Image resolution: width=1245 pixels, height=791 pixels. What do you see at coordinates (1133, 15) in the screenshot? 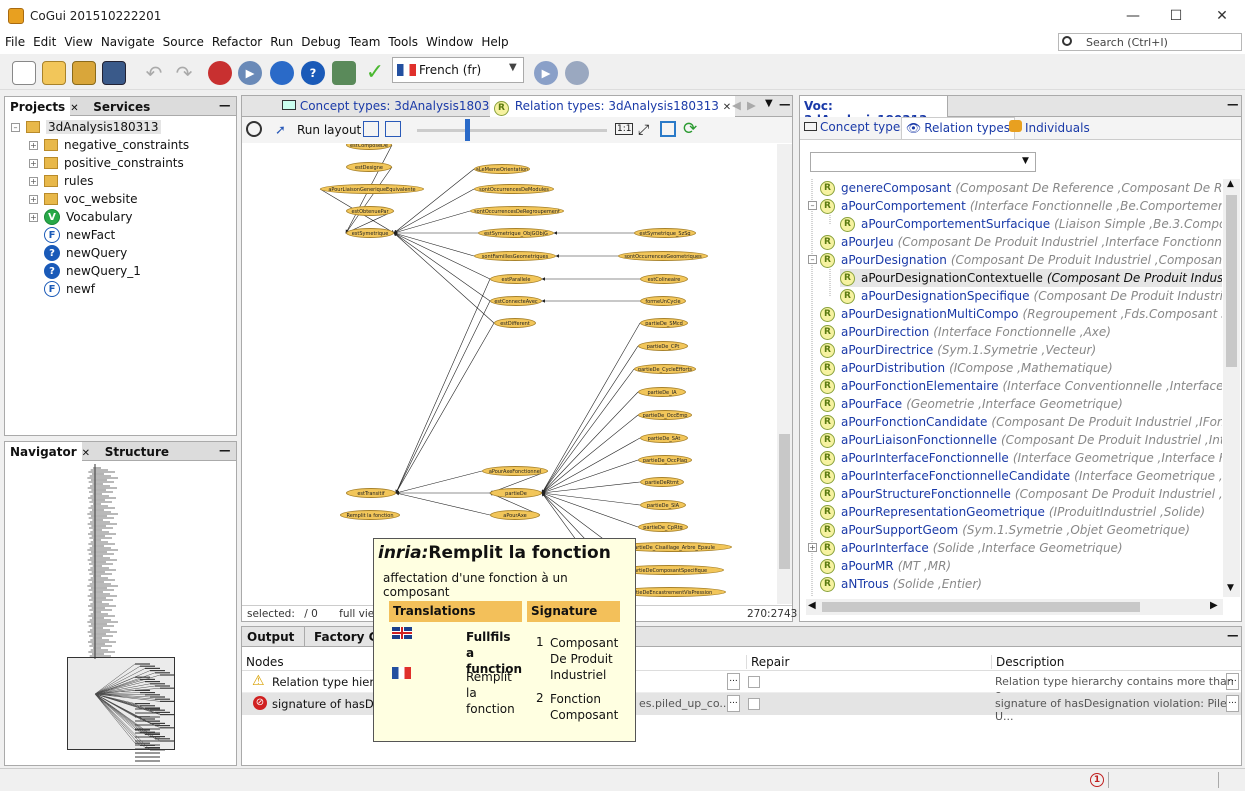
I see `minimize-button: —` at bounding box center [1133, 15].